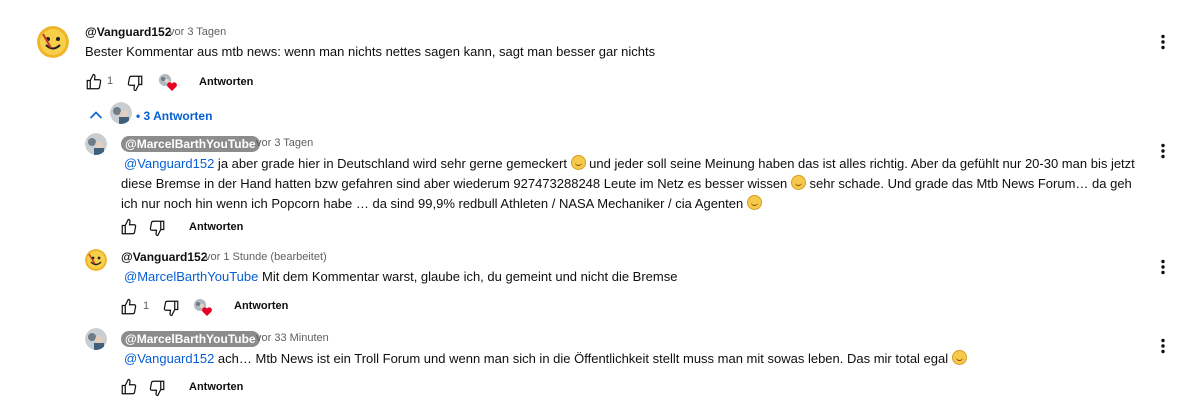 The width and height of the screenshot is (1177, 403). Describe the element at coordinates (197, 32) in the screenshot. I see `comment-time: vor 3 Tagen` at that location.